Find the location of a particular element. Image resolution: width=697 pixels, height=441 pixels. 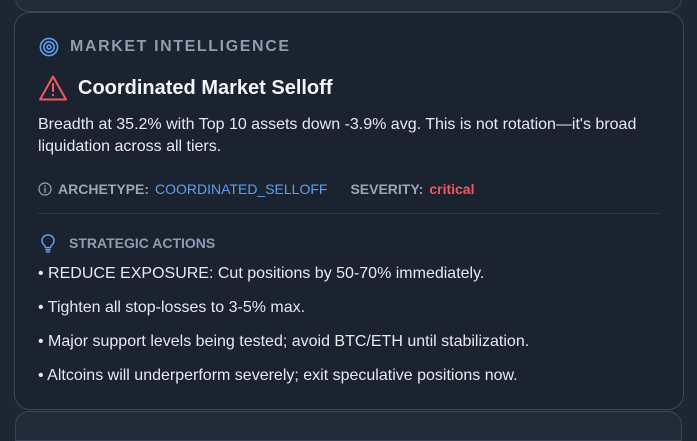

action-item: • Tighten all stop-losses to 3-5% max. is located at coordinates (172, 307).